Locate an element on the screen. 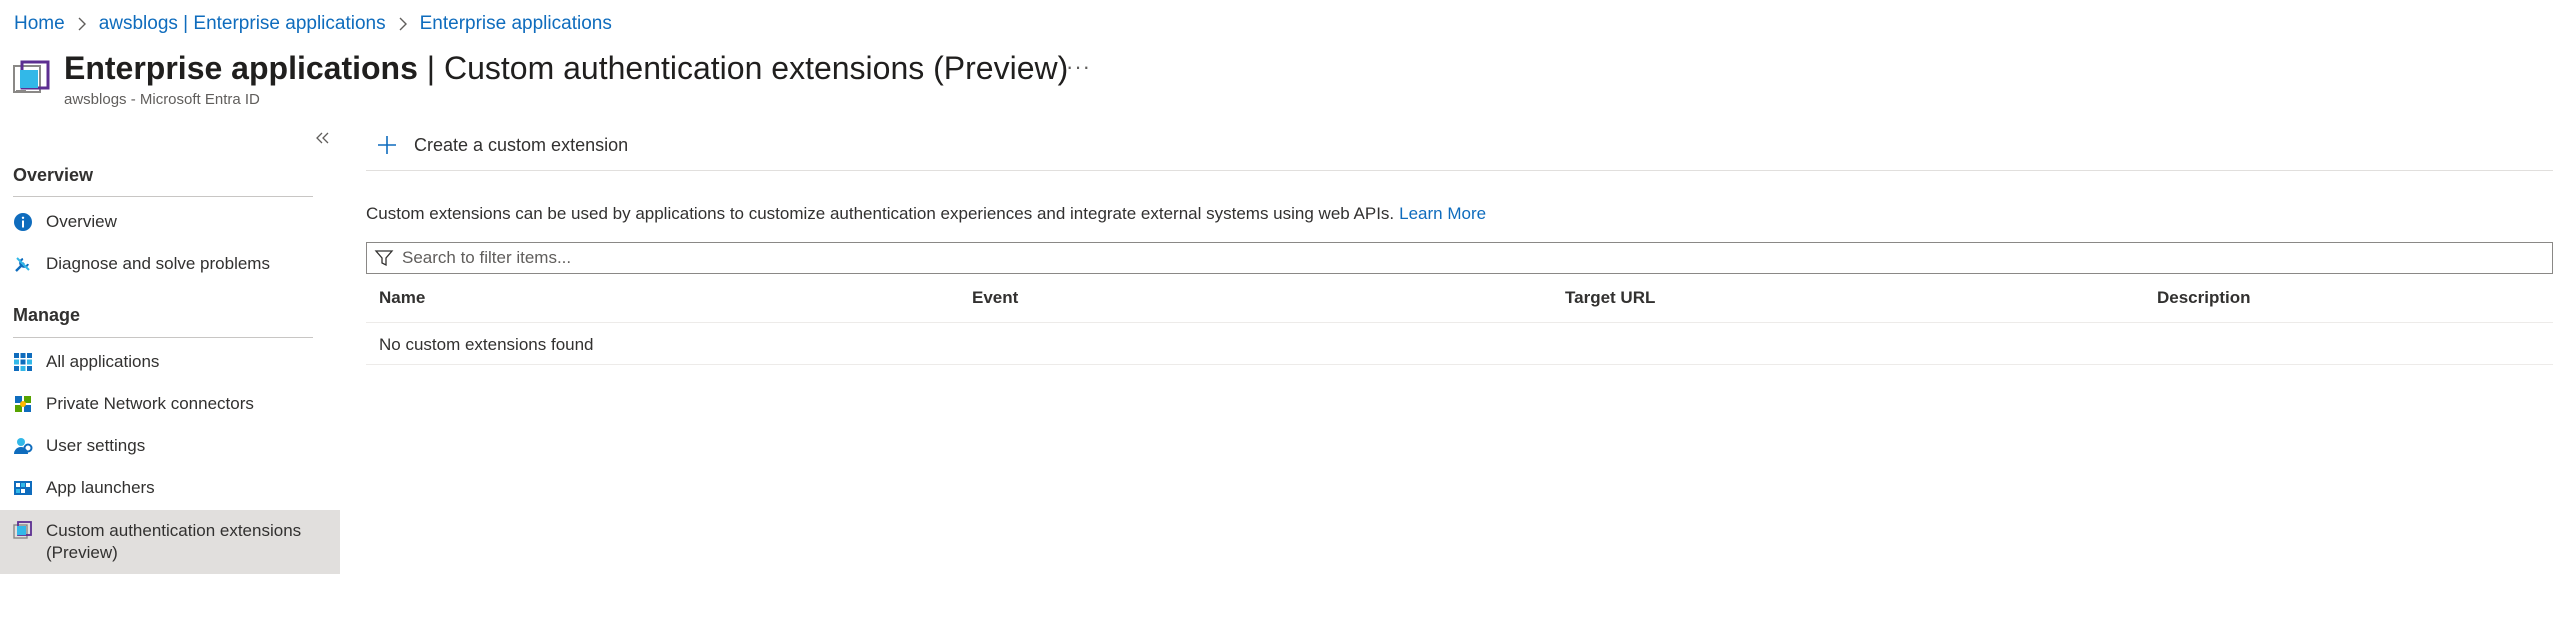 The height and width of the screenshot is (630, 2553). sidebar-section-manage: Manage is located at coordinates (47, 315).